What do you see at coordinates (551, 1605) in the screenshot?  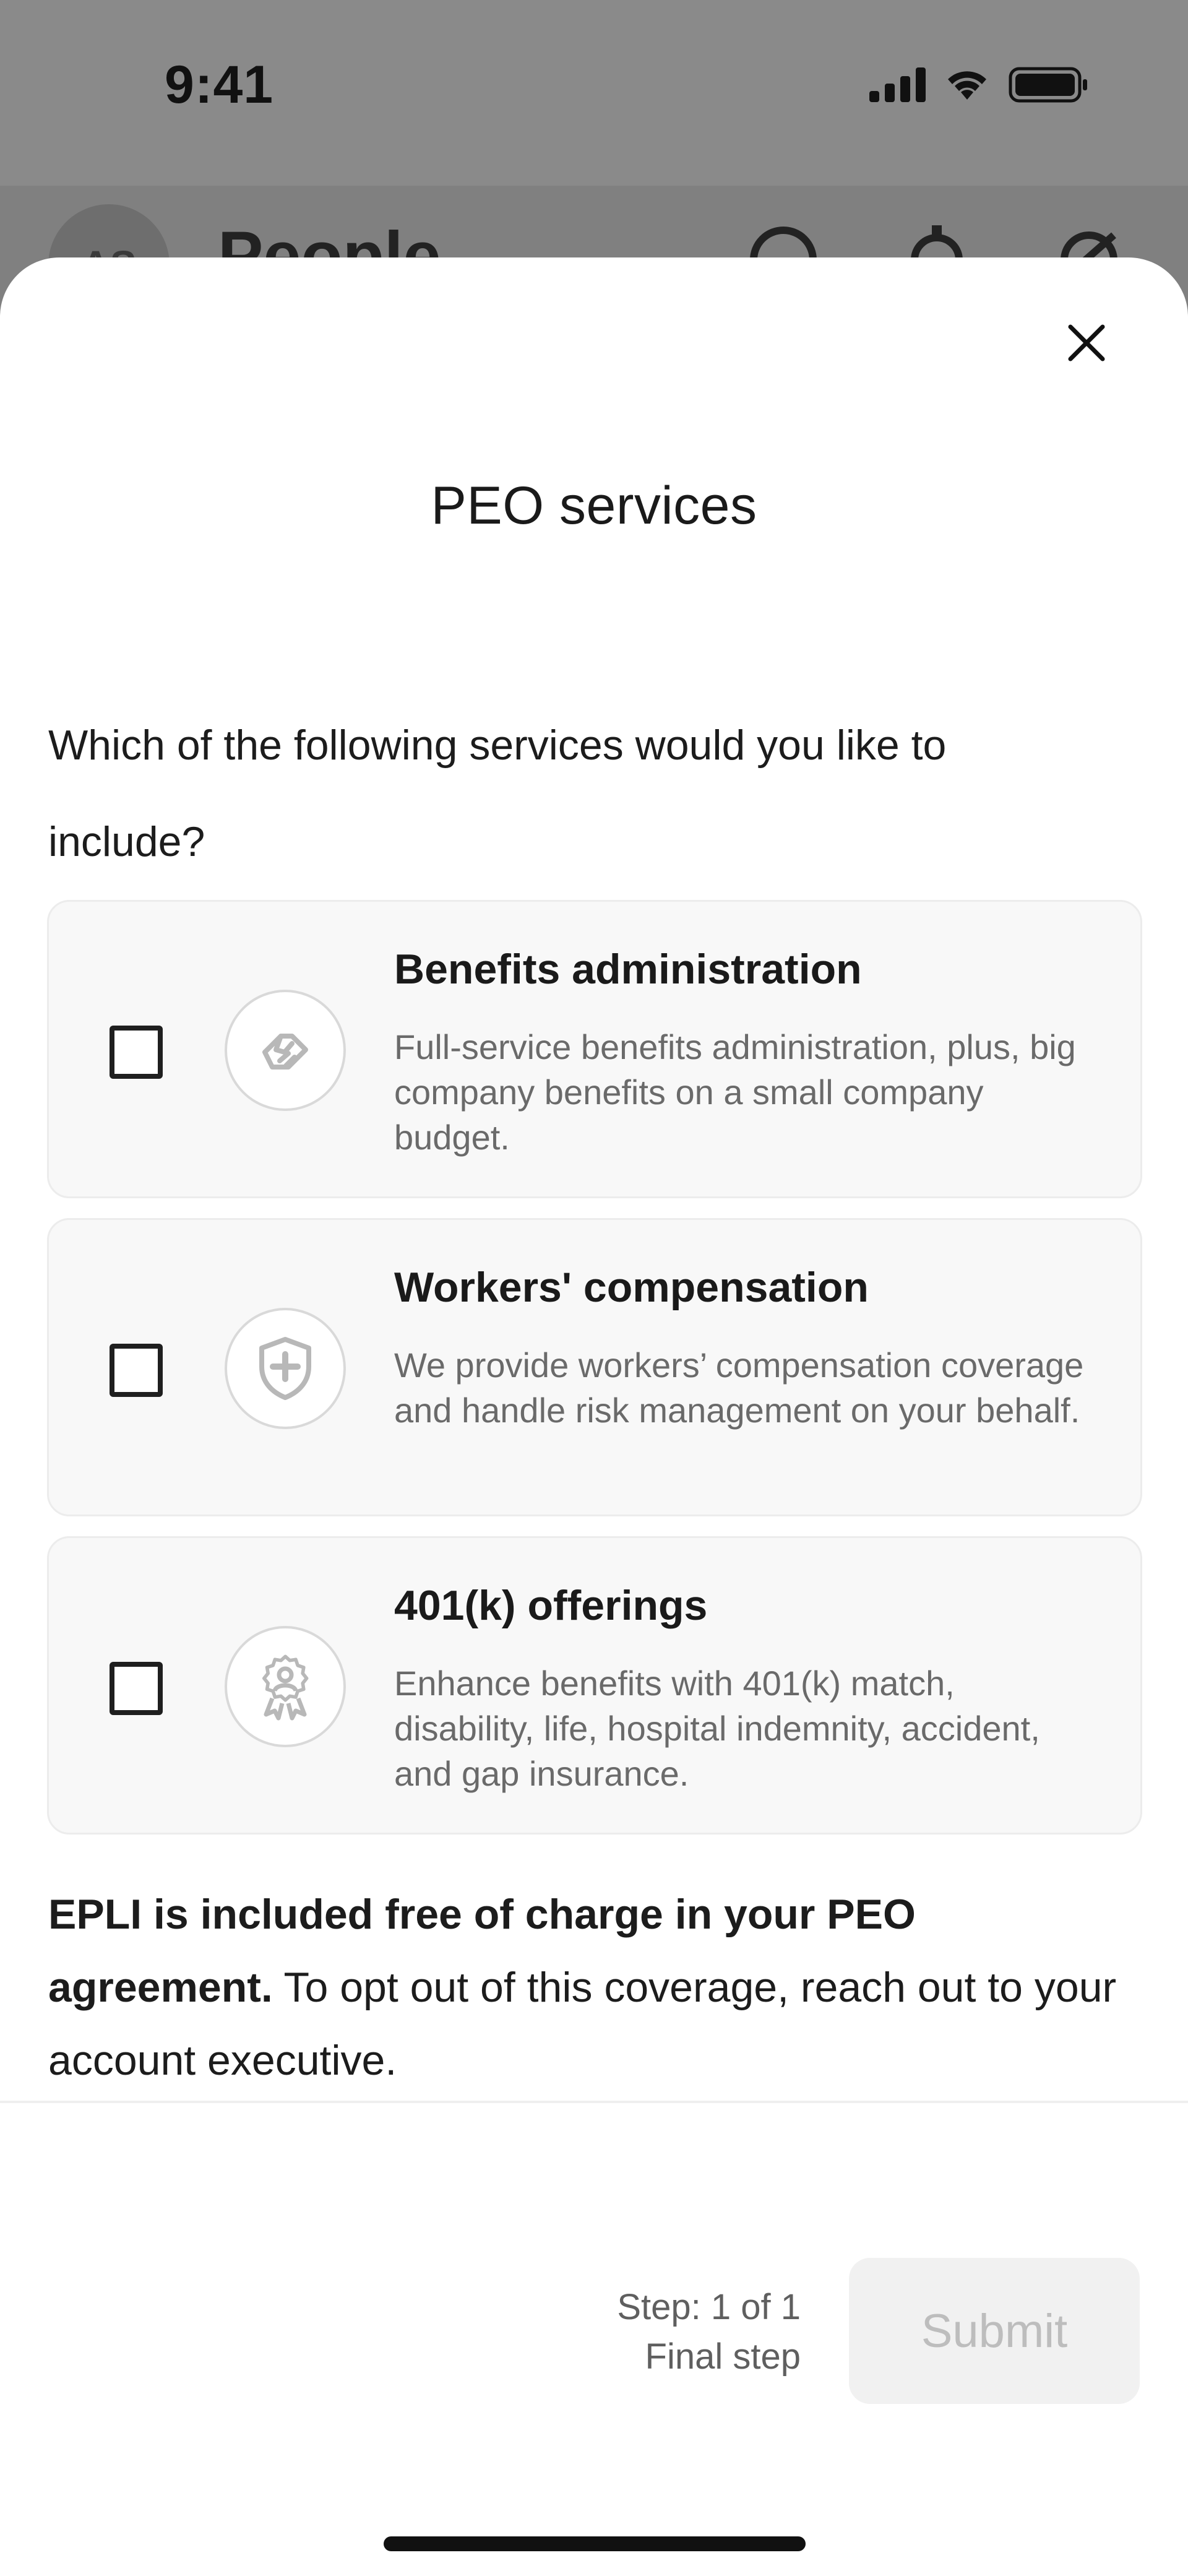 I see `option-title: 401(k) offerings` at bounding box center [551, 1605].